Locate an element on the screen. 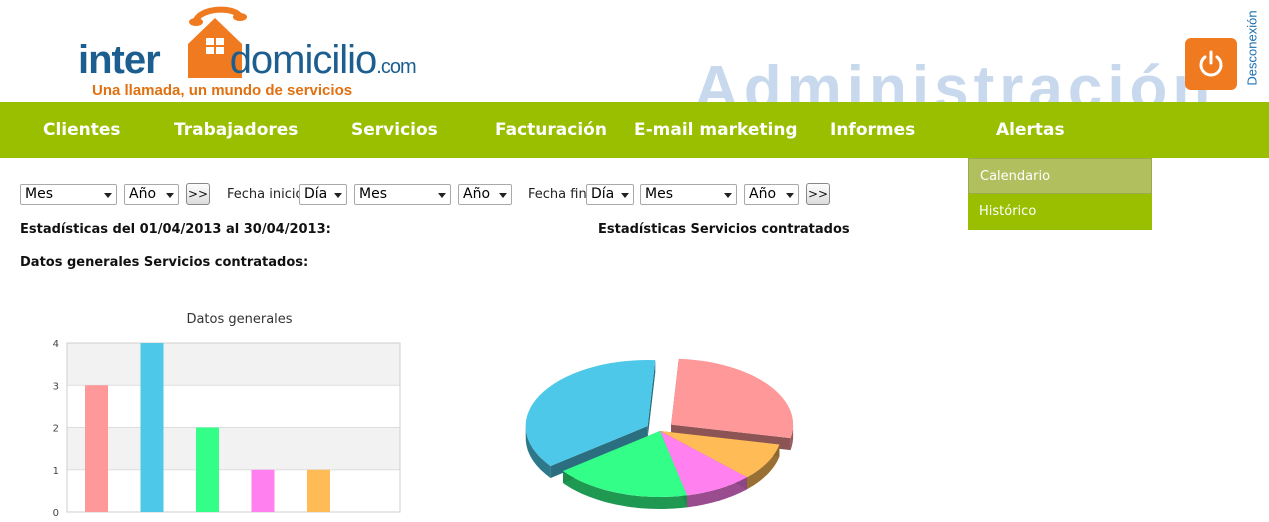  nav-item-email-marketing: E-mail marketing is located at coordinates (716, 130).